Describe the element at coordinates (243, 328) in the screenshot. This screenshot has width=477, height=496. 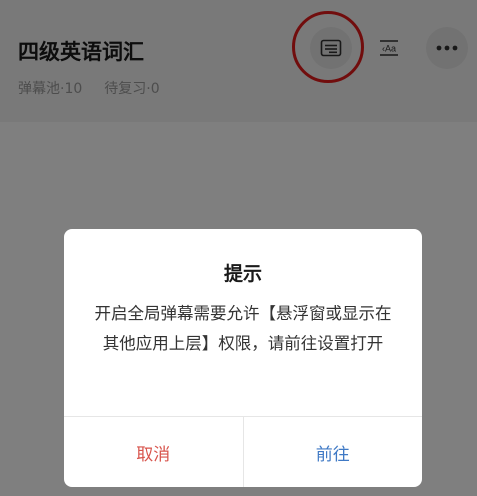
I see `dialog-message: 开启全局弹幕需要允许【悬浮窗或显示在其他应用上层】权限，请前往设置打开` at that location.